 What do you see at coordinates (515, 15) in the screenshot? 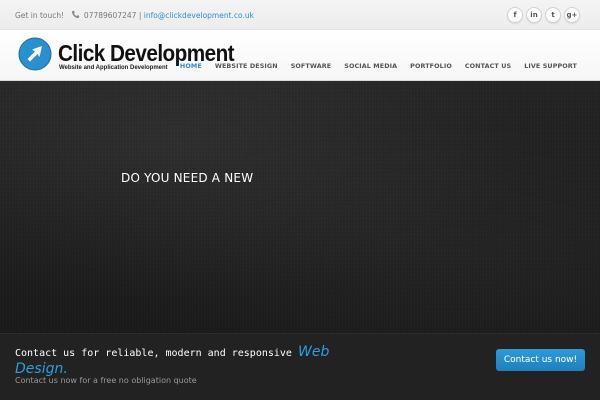
I see `facebook-icon: f` at bounding box center [515, 15].